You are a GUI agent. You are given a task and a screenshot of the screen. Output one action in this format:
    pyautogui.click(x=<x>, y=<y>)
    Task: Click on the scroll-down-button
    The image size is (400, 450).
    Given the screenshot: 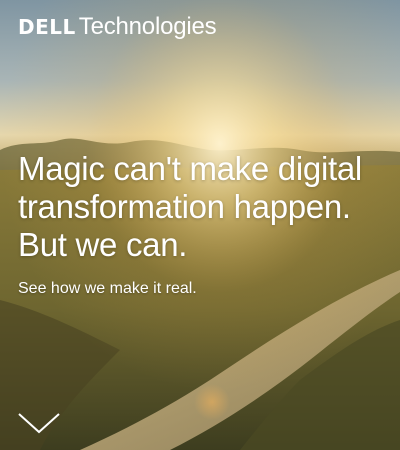 What is the action you would take?
    pyautogui.click(x=39, y=423)
    